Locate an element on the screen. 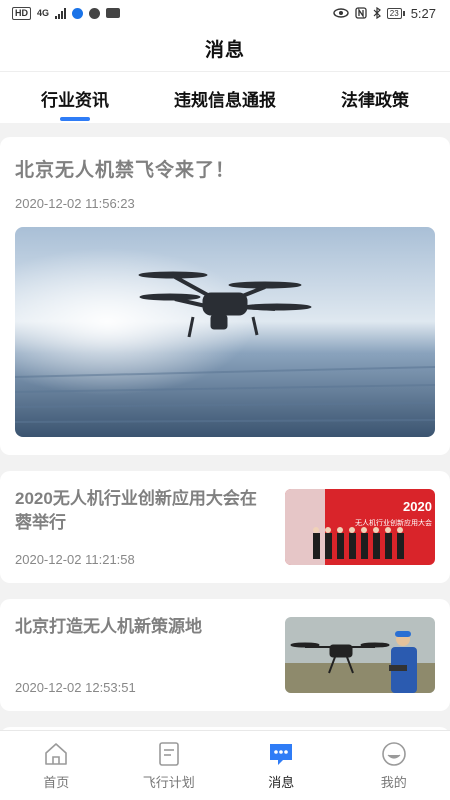  nav-messages: 消息 is located at coordinates (281, 765).